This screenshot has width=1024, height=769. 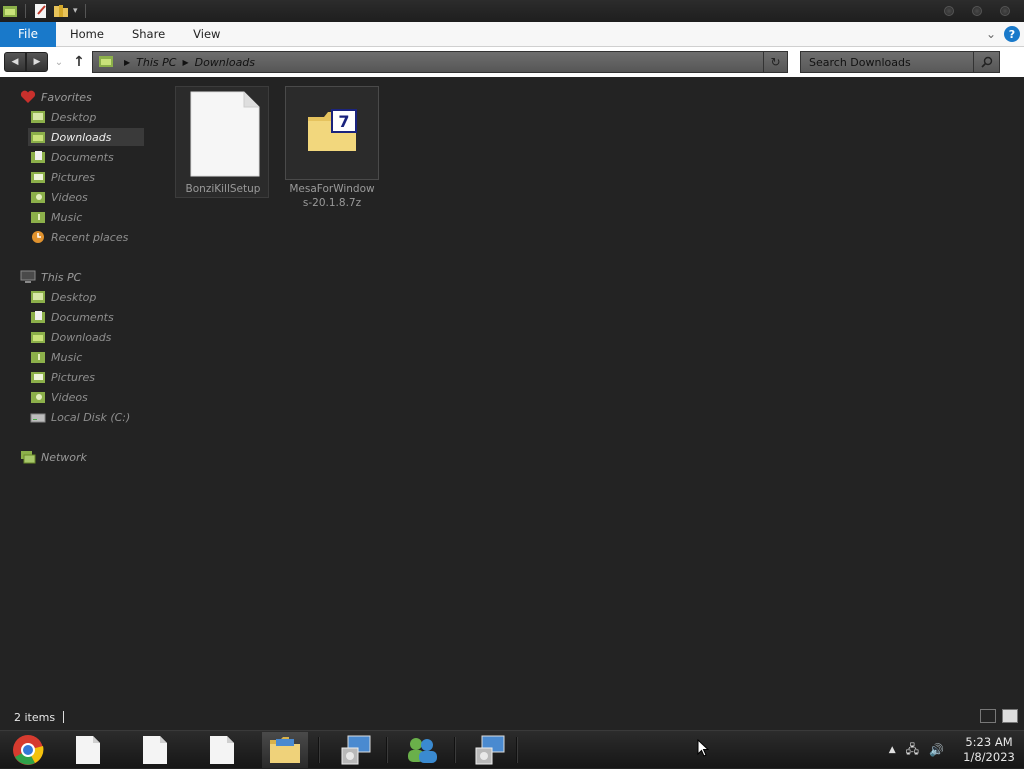 What do you see at coordinates (87, 34) in the screenshot?
I see `tab-home: Home` at bounding box center [87, 34].